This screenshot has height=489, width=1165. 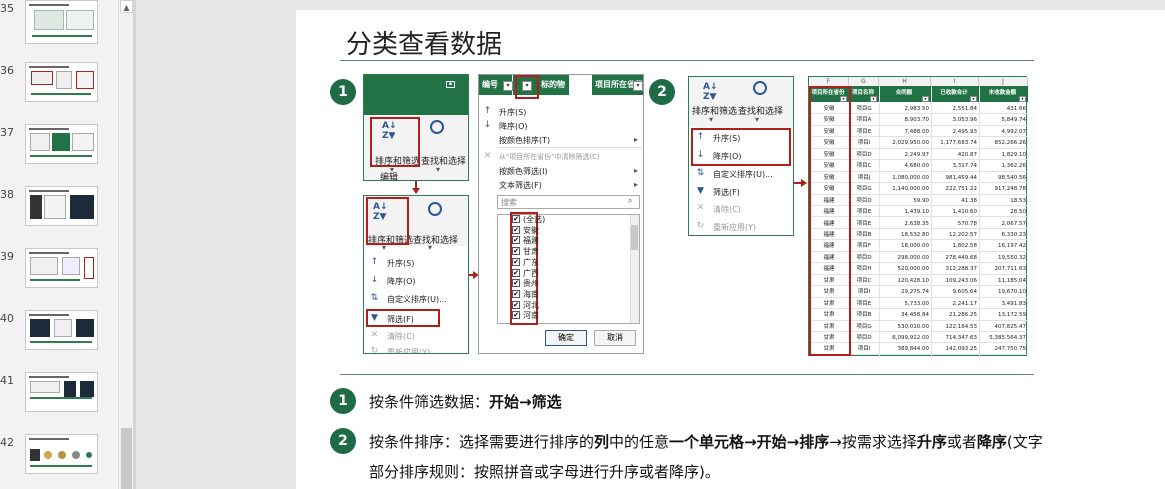 What do you see at coordinates (979, 221) in the screenshot?
I see `grid-line` at bounding box center [979, 221].